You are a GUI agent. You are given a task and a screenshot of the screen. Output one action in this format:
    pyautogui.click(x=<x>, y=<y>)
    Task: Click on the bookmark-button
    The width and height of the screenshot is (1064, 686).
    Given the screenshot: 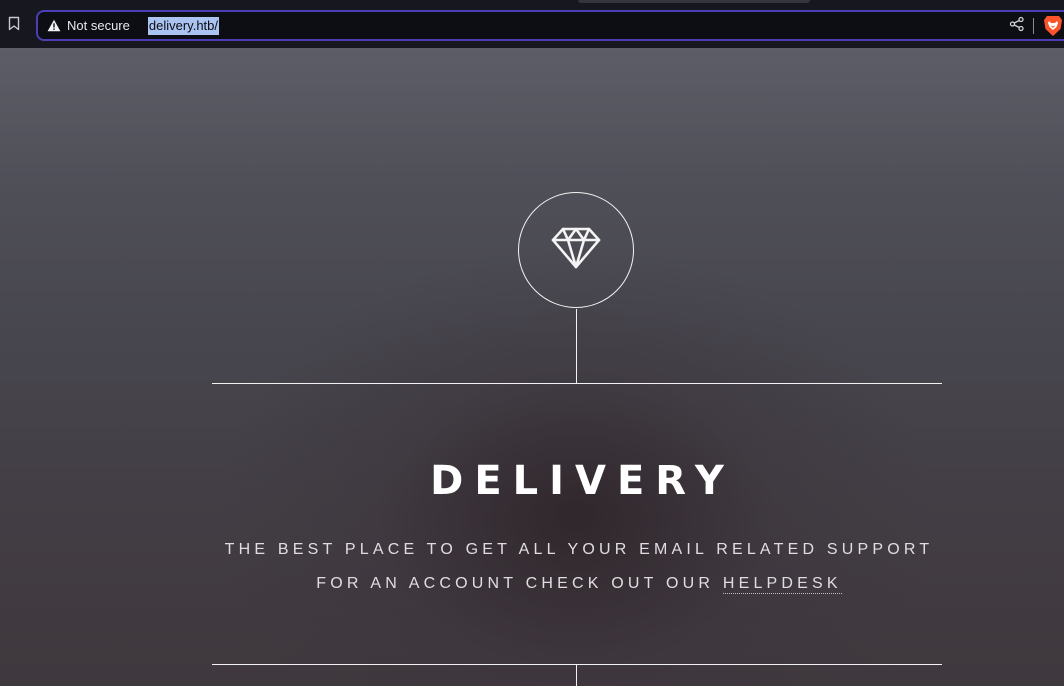 What is the action you would take?
    pyautogui.click(x=14, y=26)
    